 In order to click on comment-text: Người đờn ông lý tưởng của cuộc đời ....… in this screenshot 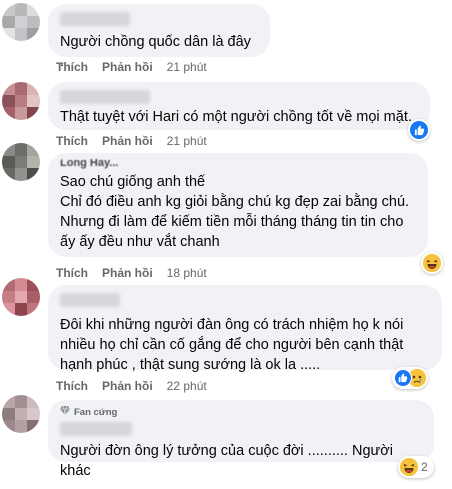, I will do `click(226, 461)`.